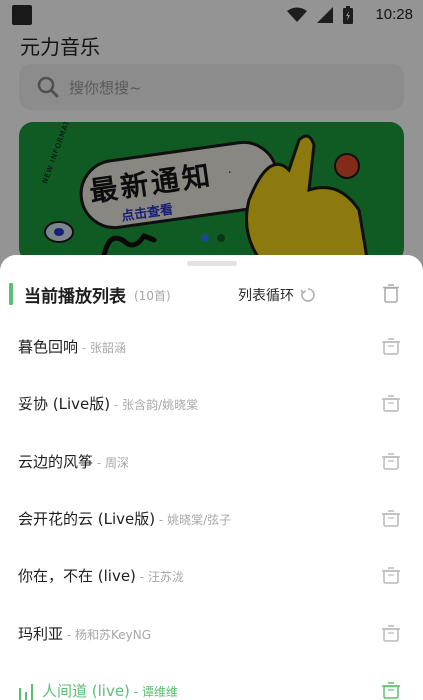 This screenshot has height=700, width=423. What do you see at coordinates (211, 576) in the screenshot?
I see `song-row: 你在，不在 (live) - 汪苏泷` at bounding box center [211, 576].